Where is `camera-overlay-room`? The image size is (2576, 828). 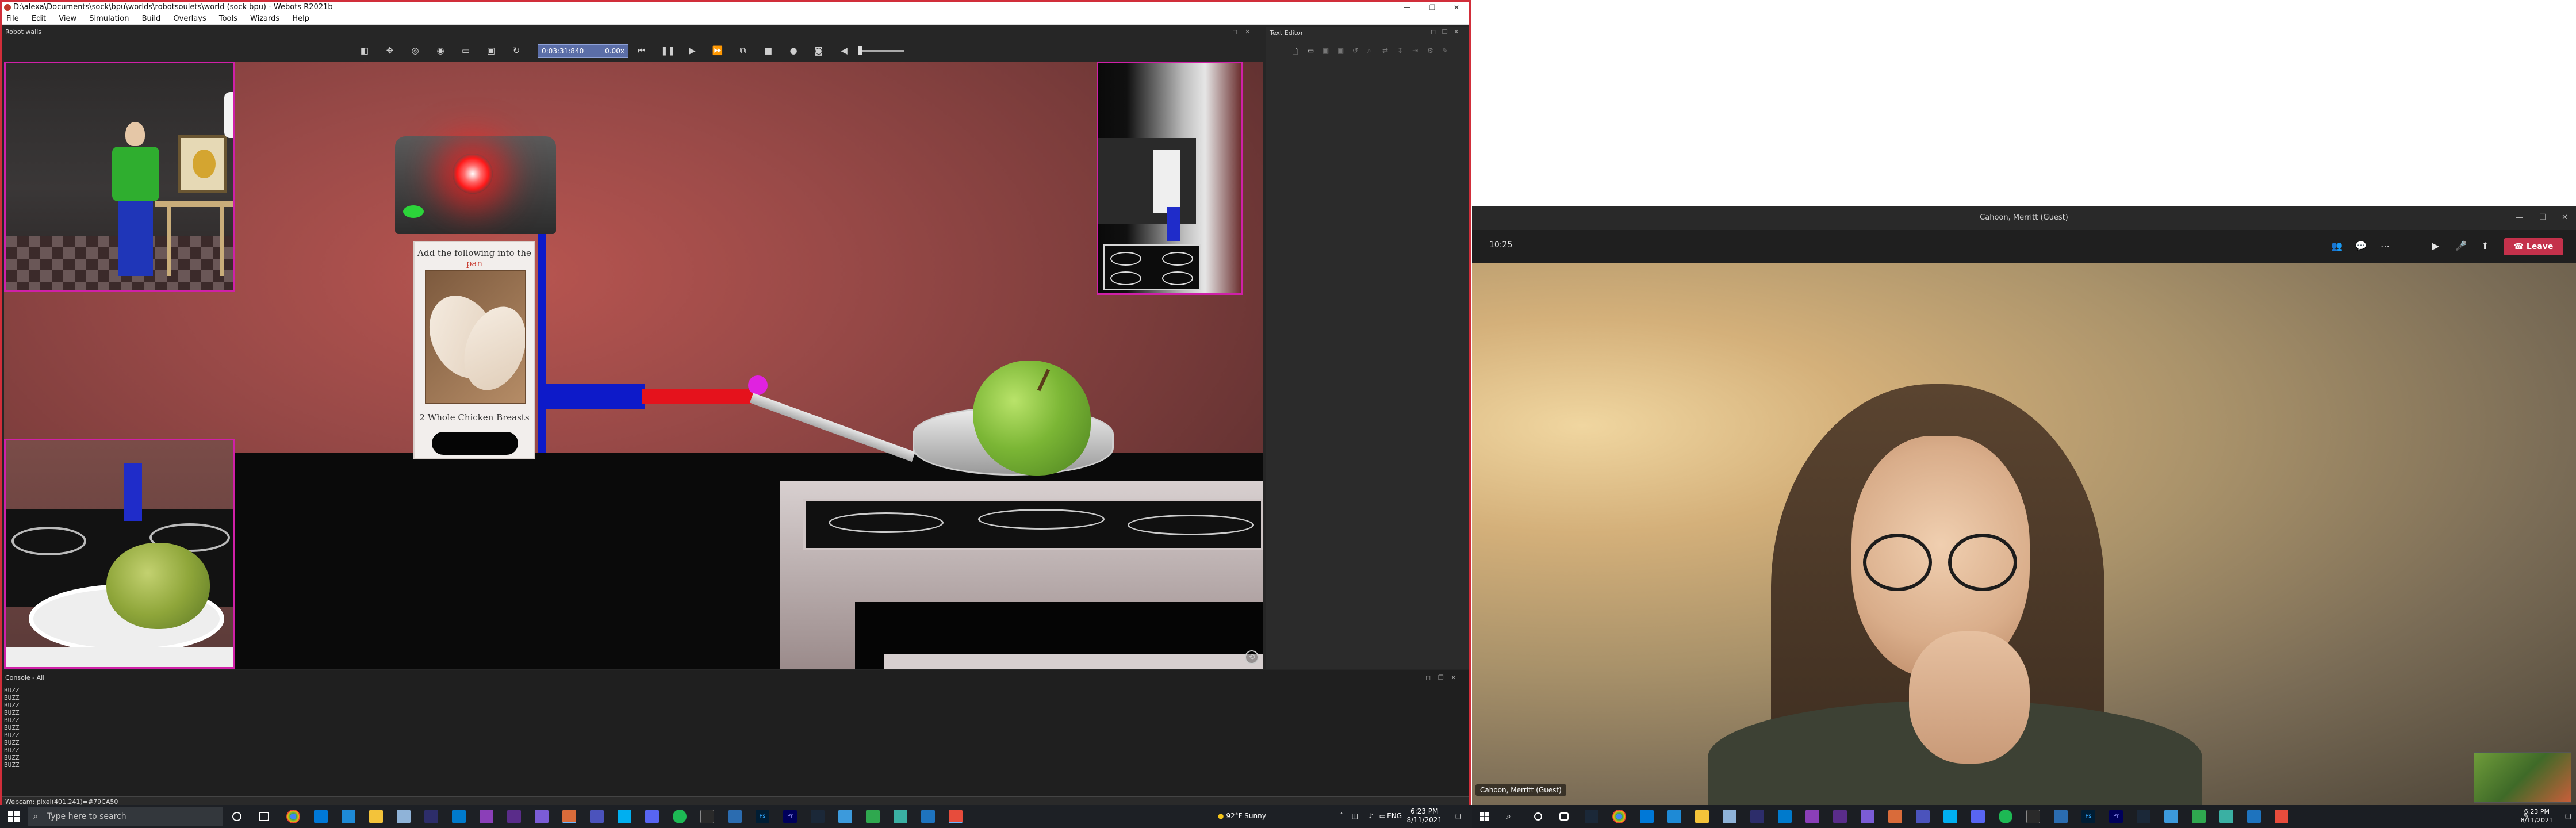 camera-overlay-room is located at coordinates (119, 177).